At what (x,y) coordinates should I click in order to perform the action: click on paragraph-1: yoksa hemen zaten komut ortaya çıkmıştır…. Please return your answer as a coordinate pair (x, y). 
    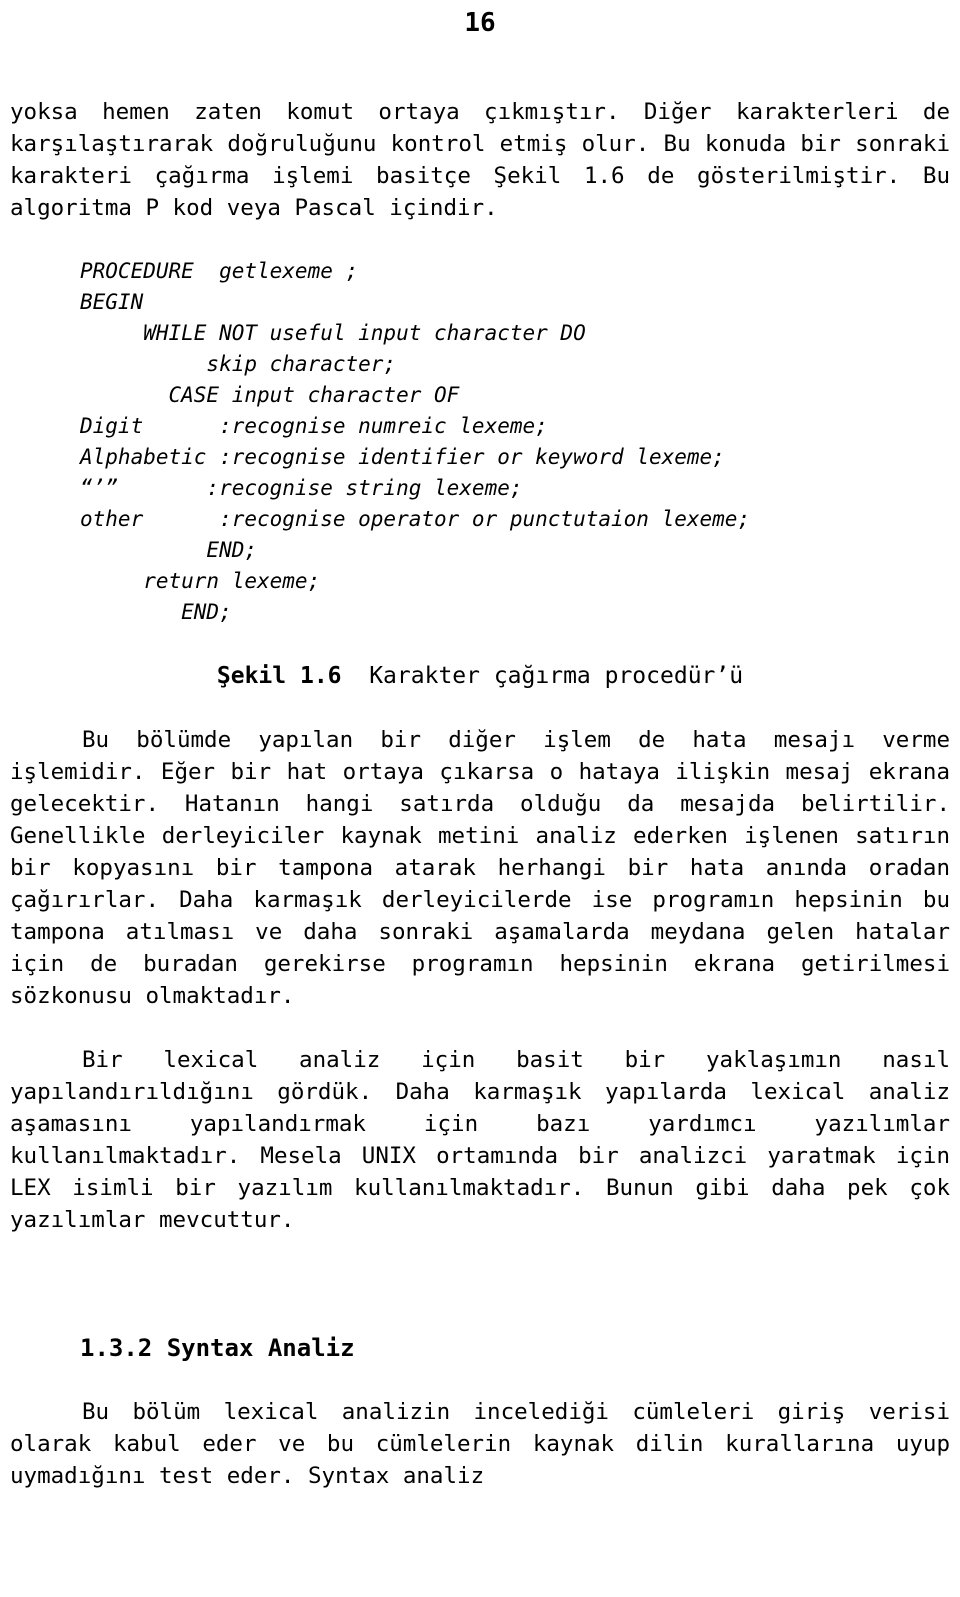
    Looking at the image, I should click on (480, 160).